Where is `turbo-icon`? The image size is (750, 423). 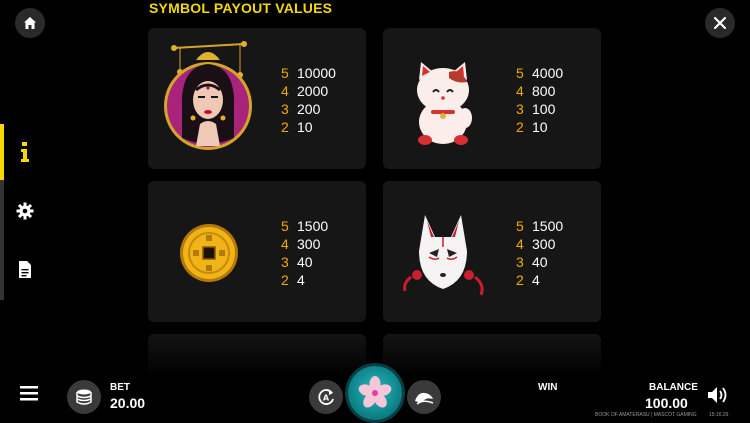 turbo-icon is located at coordinates (424, 398).